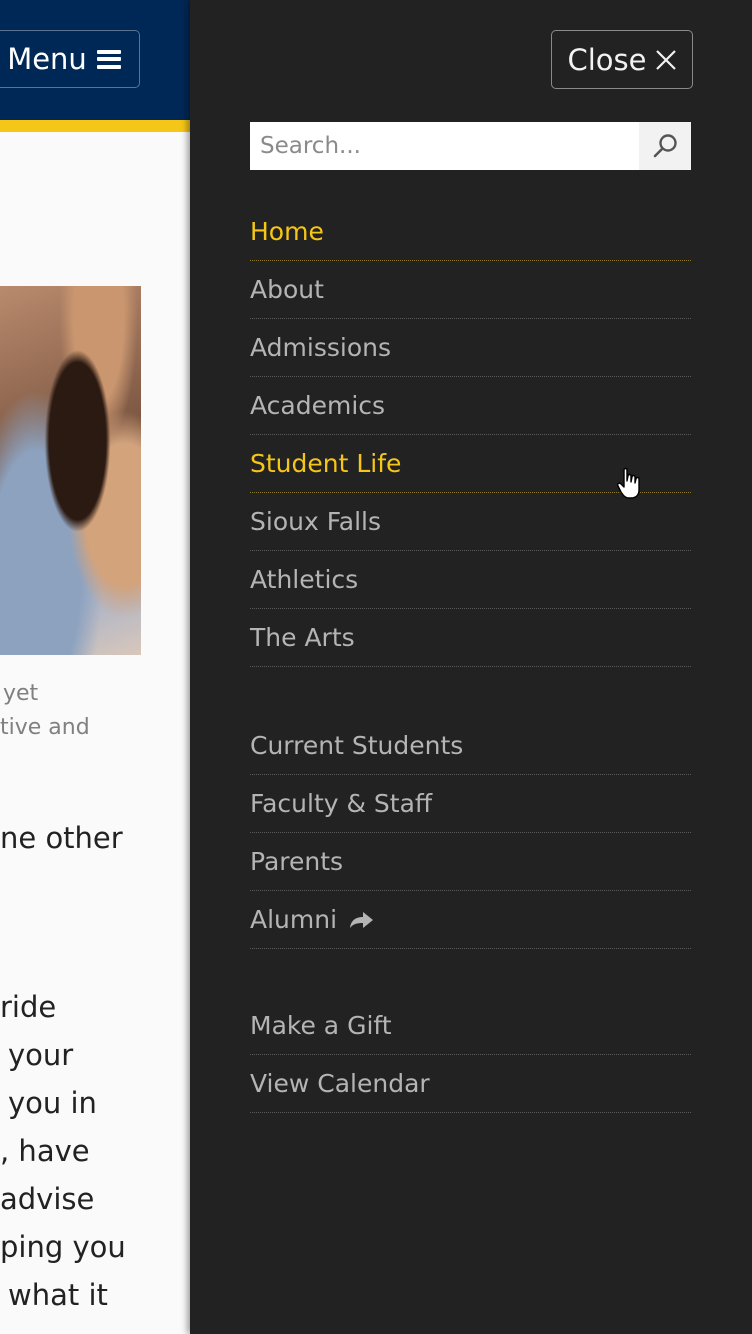 The width and height of the screenshot is (752, 1334). I want to click on nav-item-label: Academics, so click(318, 405).